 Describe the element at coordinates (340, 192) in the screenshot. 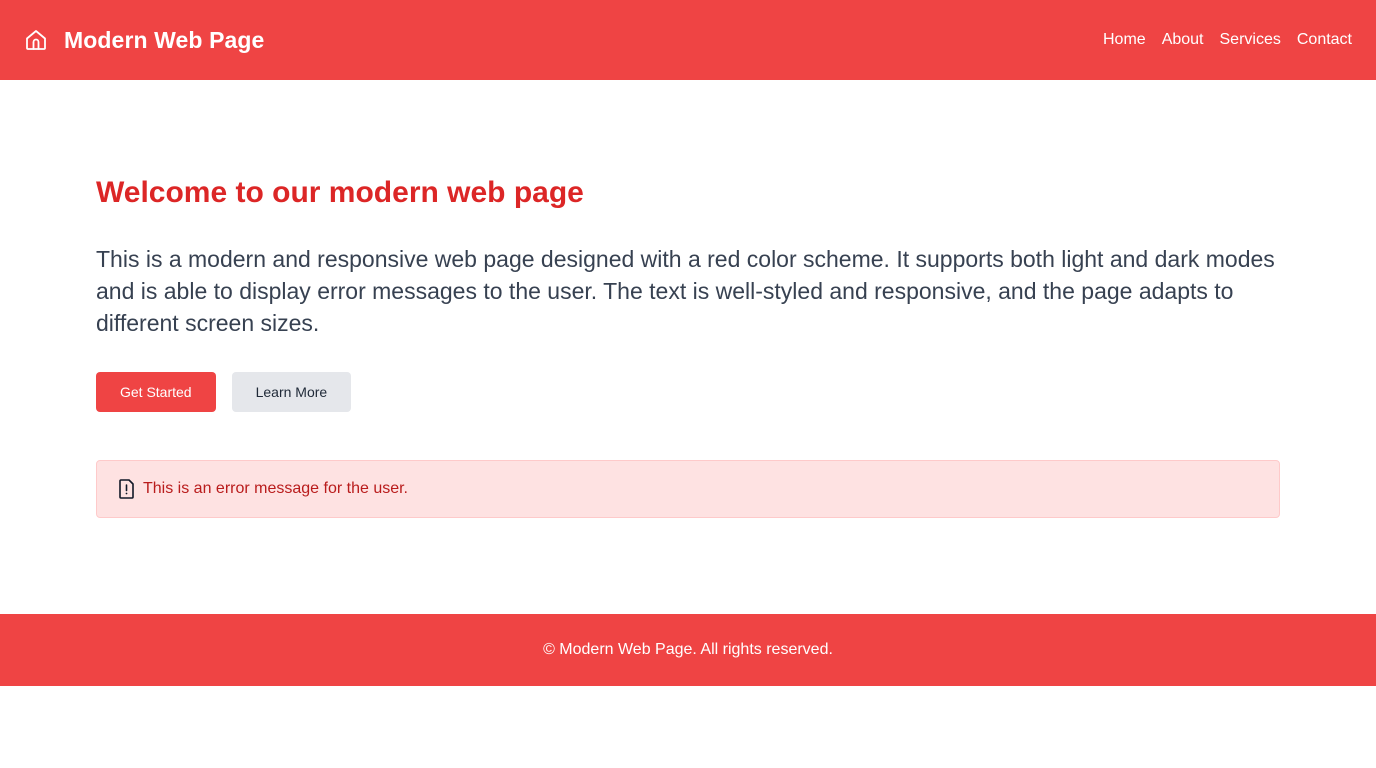

I see `hero-title: Welcome to our modern web page` at that location.